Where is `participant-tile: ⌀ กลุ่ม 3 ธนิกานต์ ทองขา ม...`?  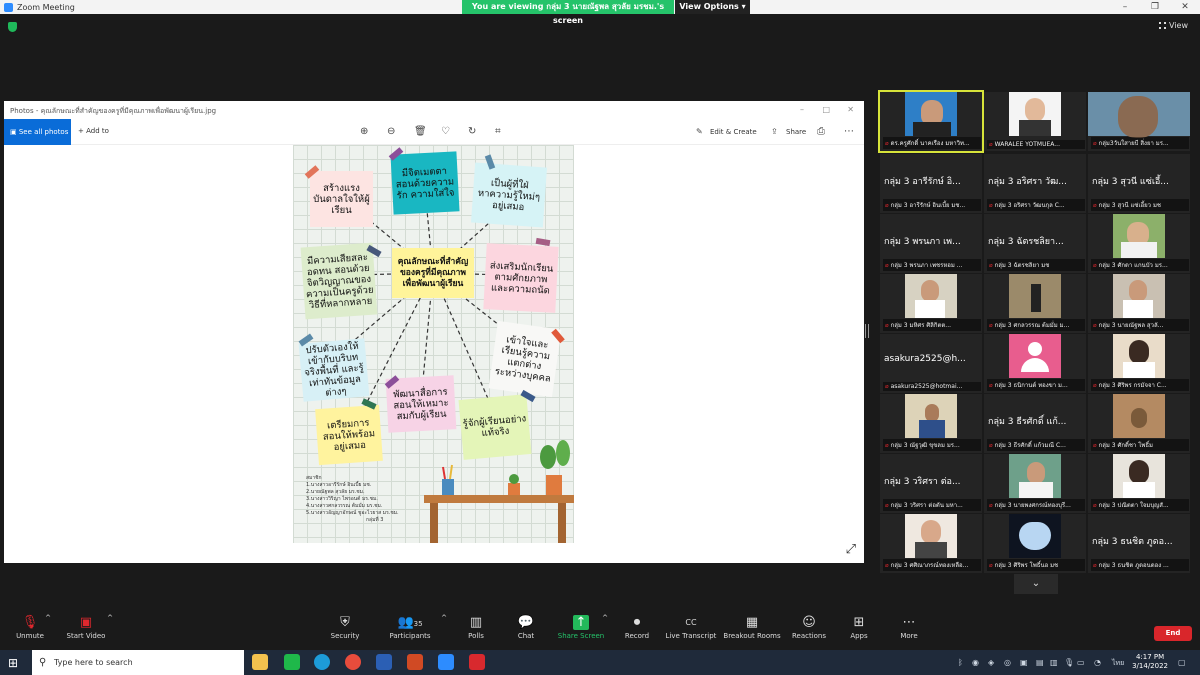 participant-tile: ⌀ กลุ่ม 3 ธนิกานต์ ทองขา ม... is located at coordinates (1035, 363).